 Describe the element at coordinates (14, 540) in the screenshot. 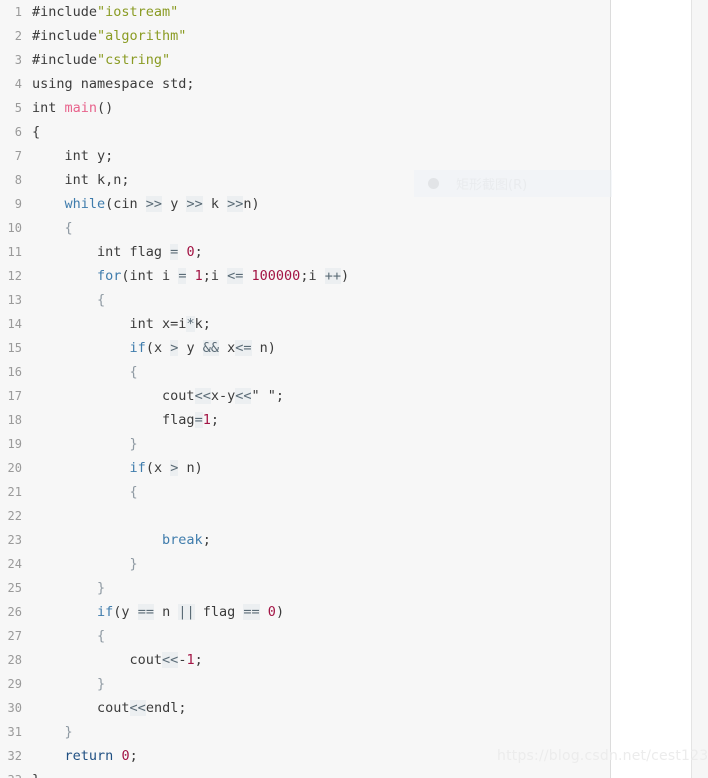

I see `line-number: 23` at that location.